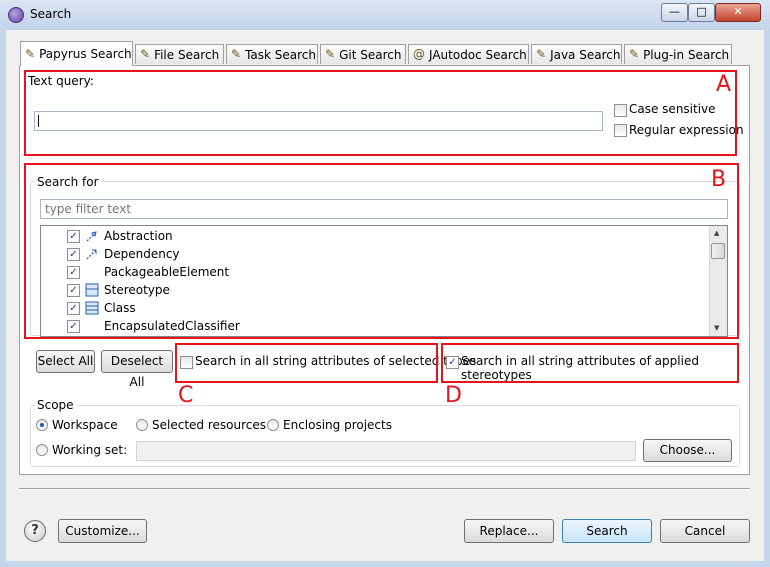  What do you see at coordinates (705, 531) in the screenshot?
I see `cancel-button: Cancel` at bounding box center [705, 531].